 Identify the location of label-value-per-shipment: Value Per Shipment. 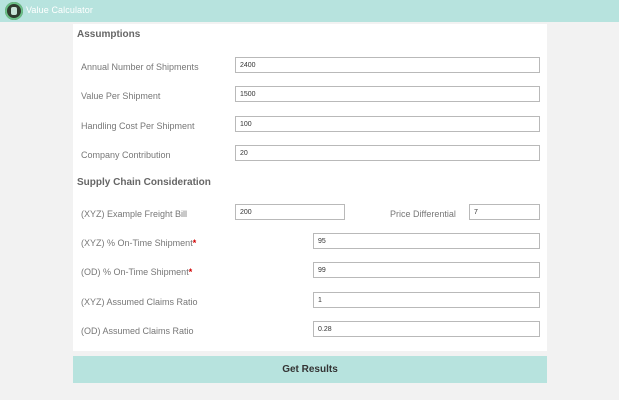
(121, 96).